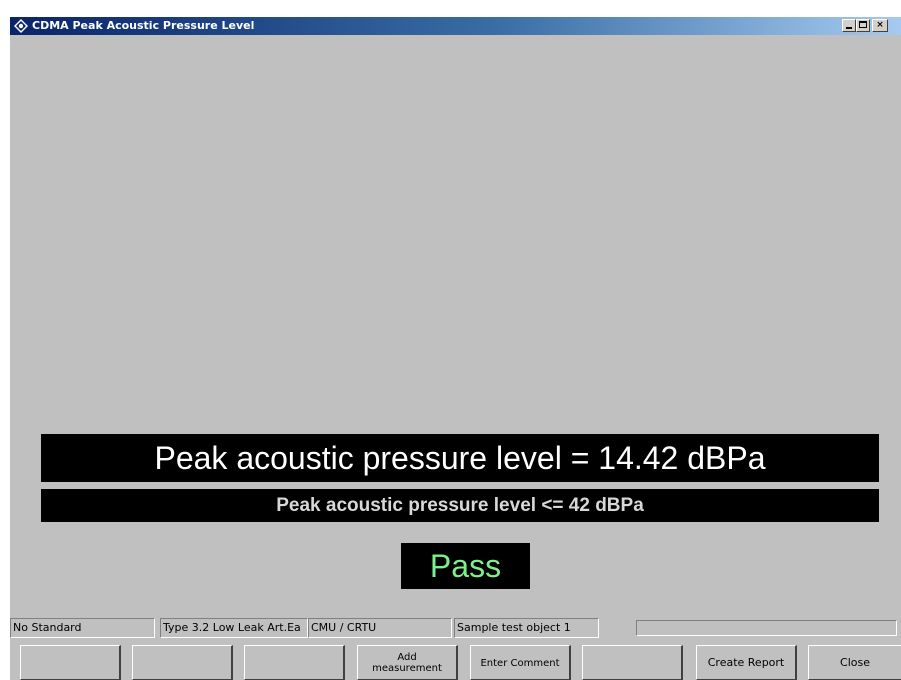 The height and width of the screenshot is (680, 901). Describe the element at coordinates (21, 26) in the screenshot. I see `rohde-schwarz-logo-icon` at that location.